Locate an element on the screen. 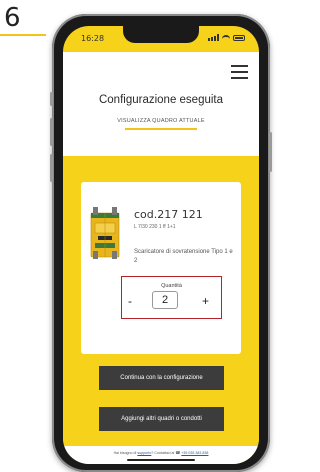  wifi-icon is located at coordinates (226, 37).